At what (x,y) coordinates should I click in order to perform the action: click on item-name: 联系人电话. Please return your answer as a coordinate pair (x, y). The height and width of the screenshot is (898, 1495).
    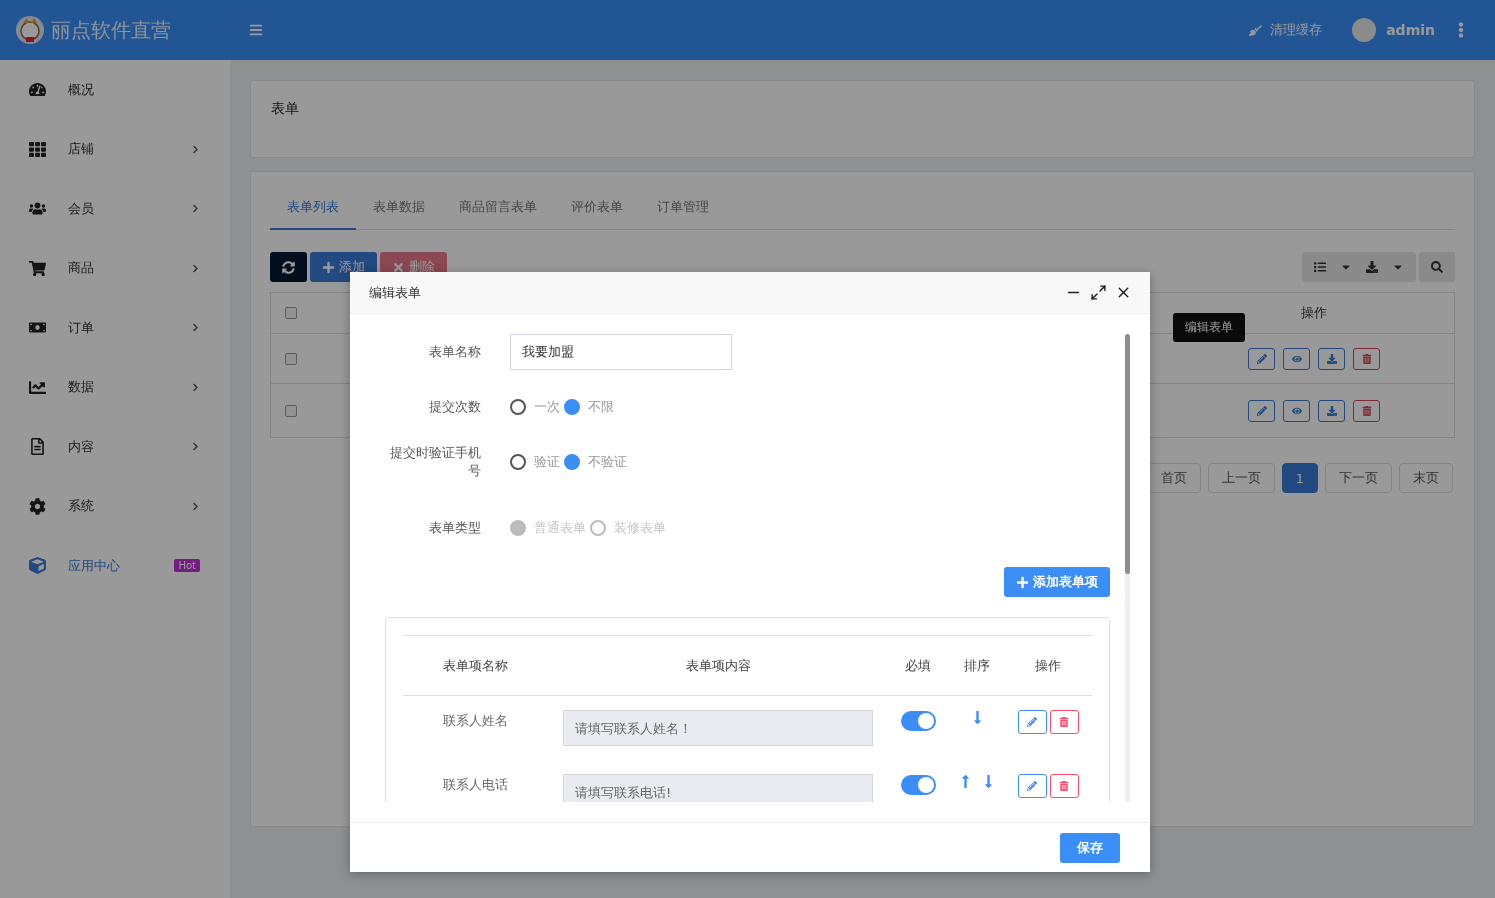
    Looking at the image, I should click on (475, 785).